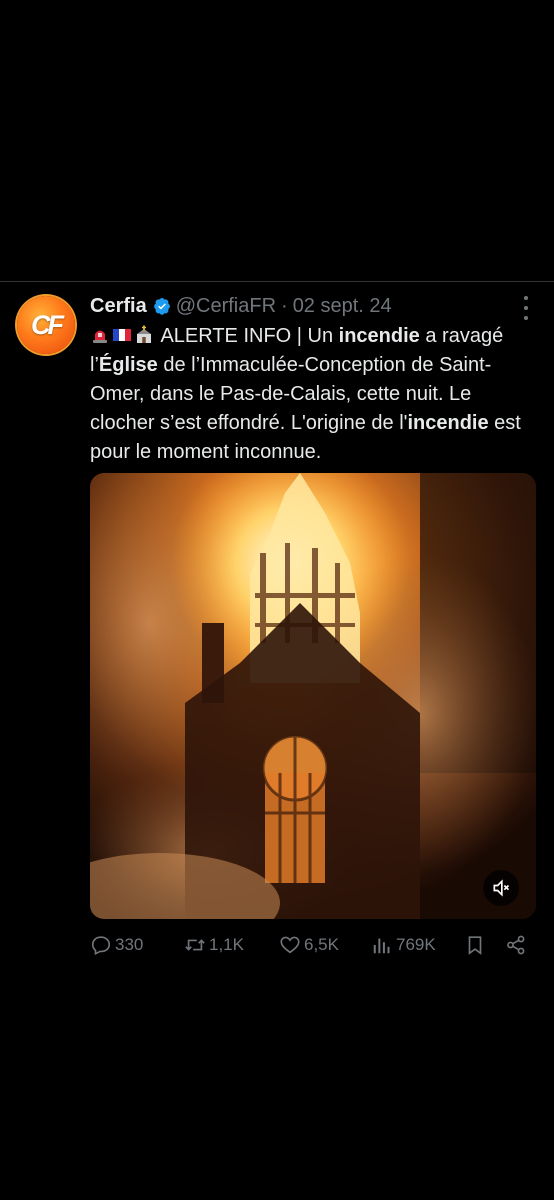  What do you see at coordinates (128, 365) in the screenshot?
I see `tweet-text-keyword-2: Église` at bounding box center [128, 365].